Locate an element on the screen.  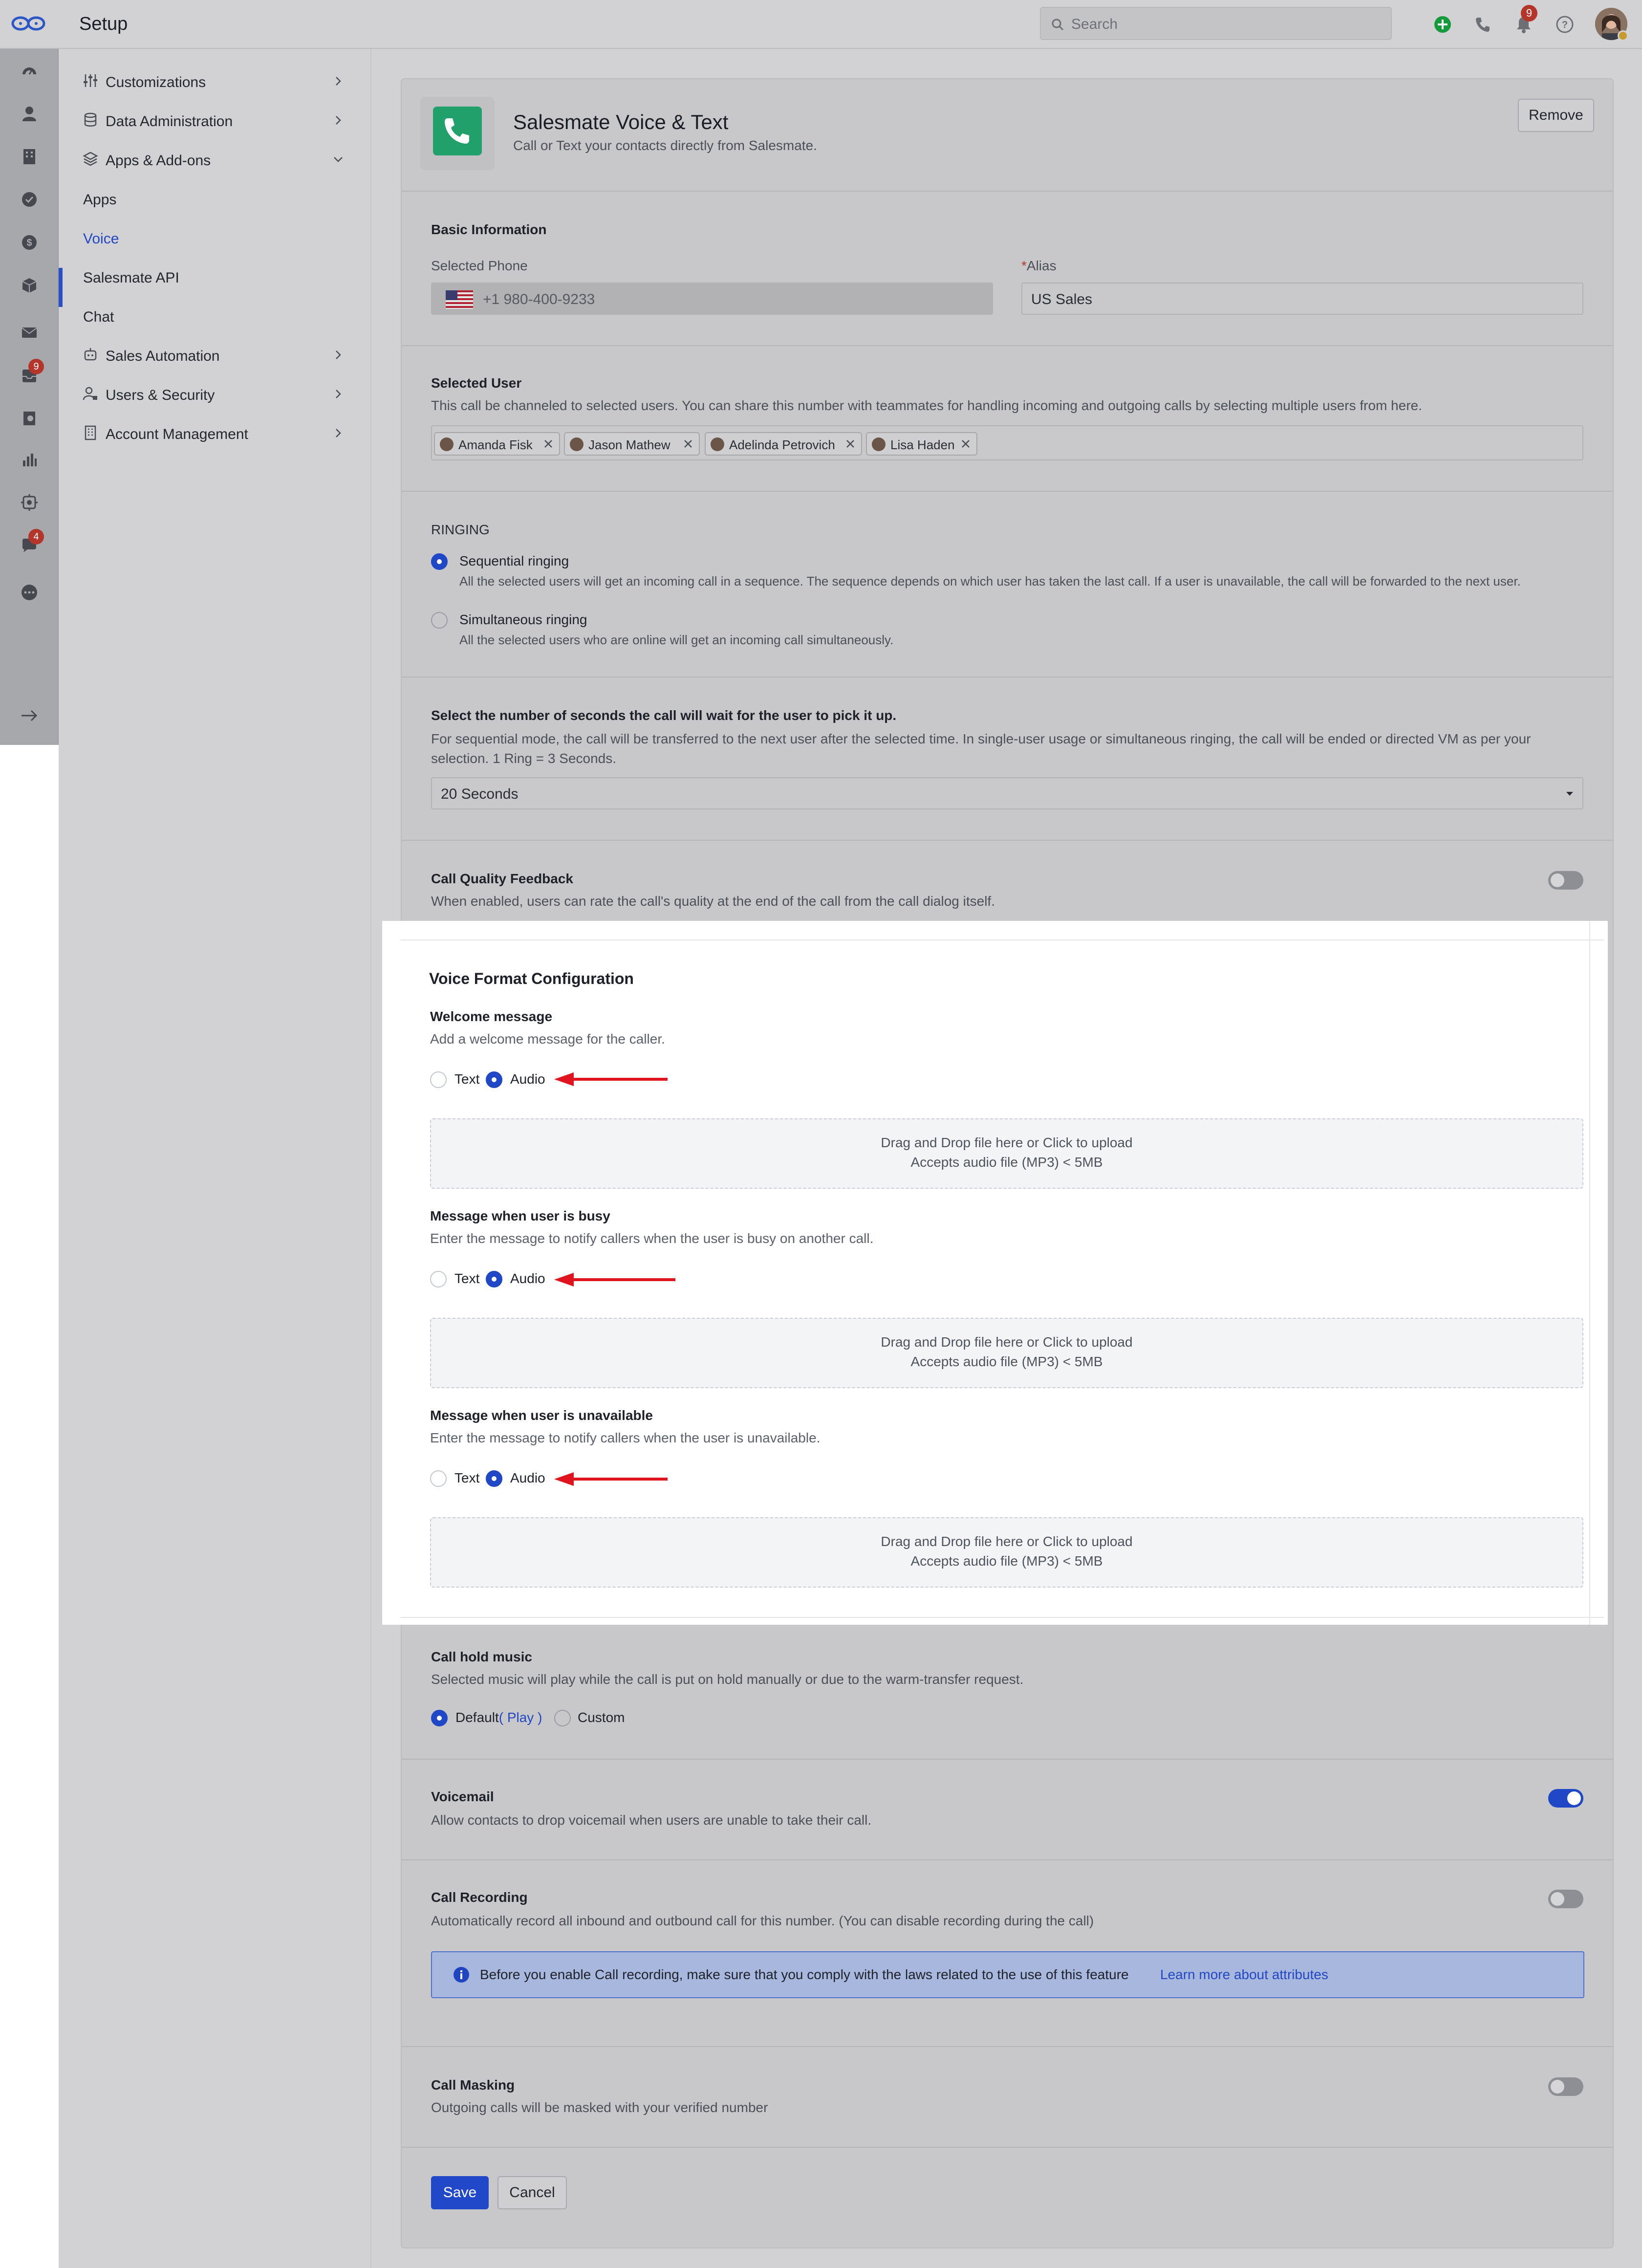
hold-music-default-option: Default( Play ) is located at coordinates (498, 1717).